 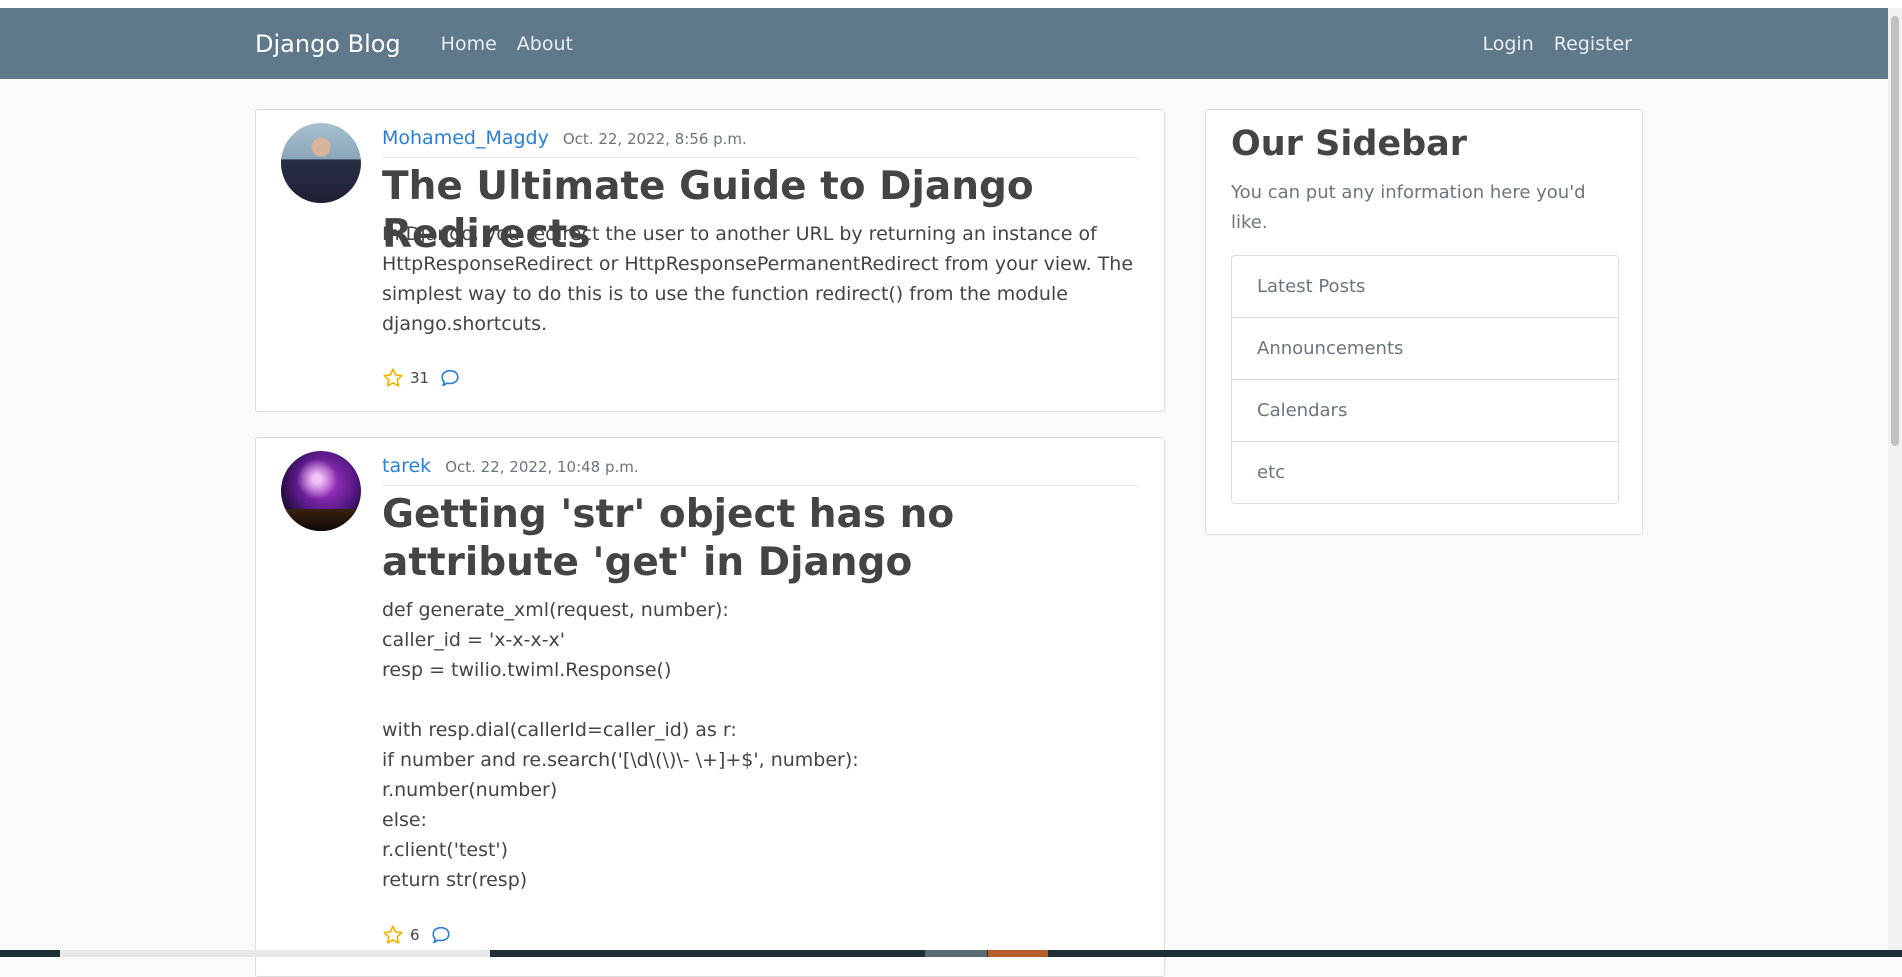 I want to click on content-line: return str(resp), so click(x=455, y=880).